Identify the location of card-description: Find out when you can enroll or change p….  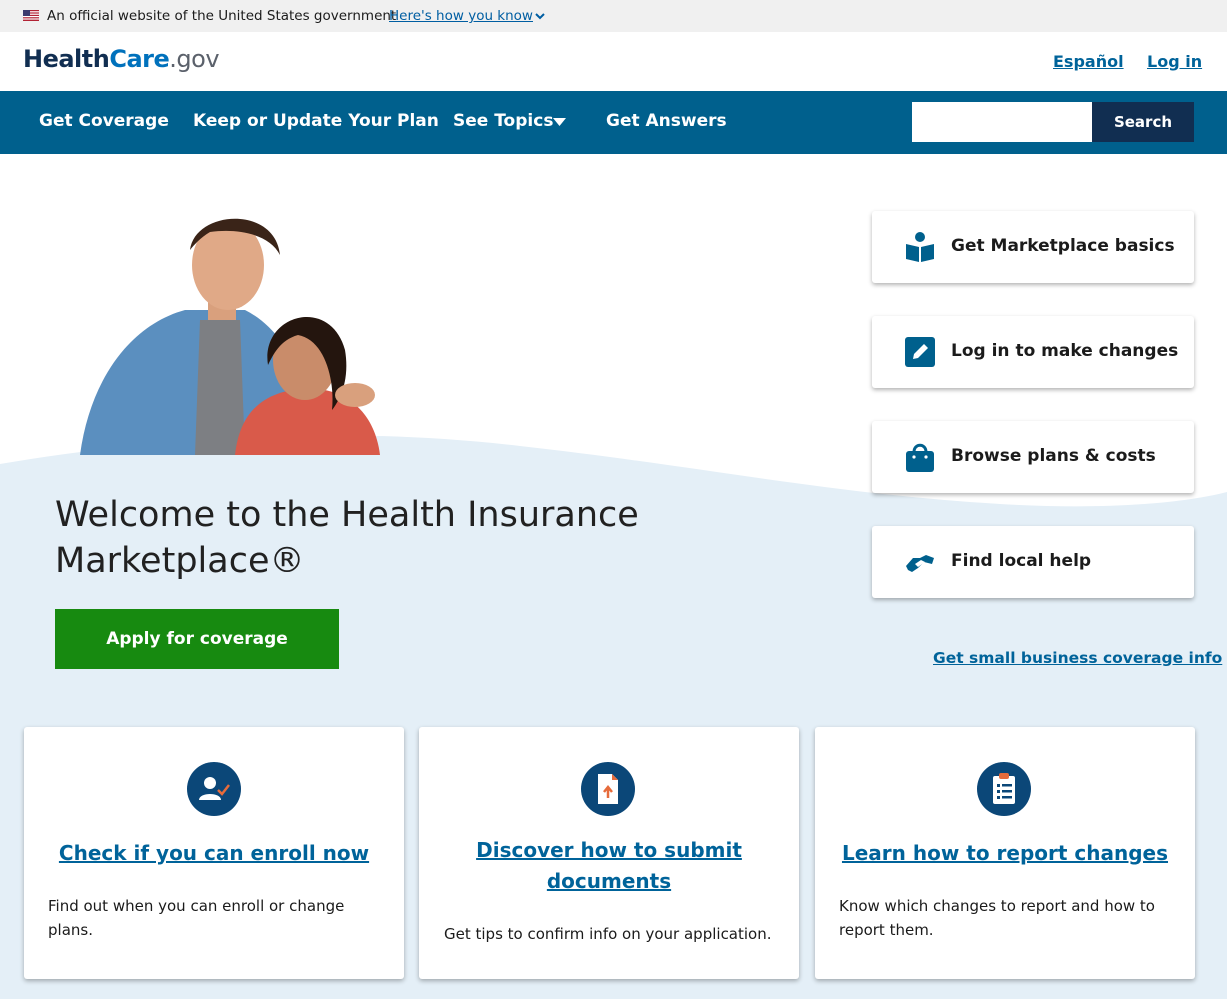
(196, 918).